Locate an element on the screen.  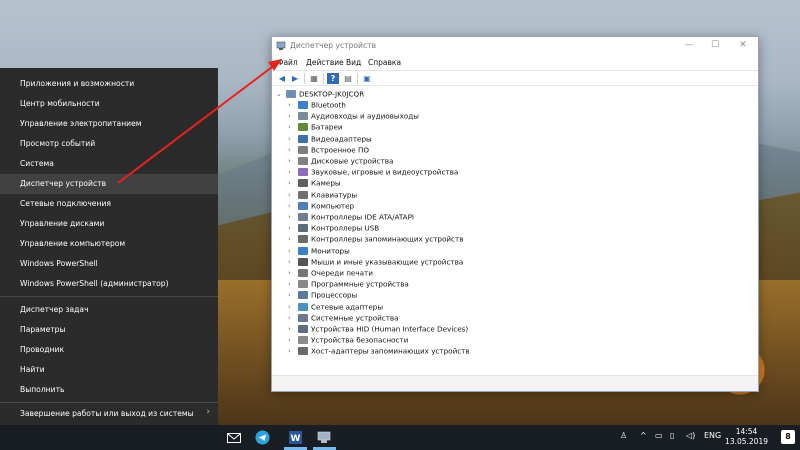
device-category: › Клавиатуры is located at coordinates (322, 195).